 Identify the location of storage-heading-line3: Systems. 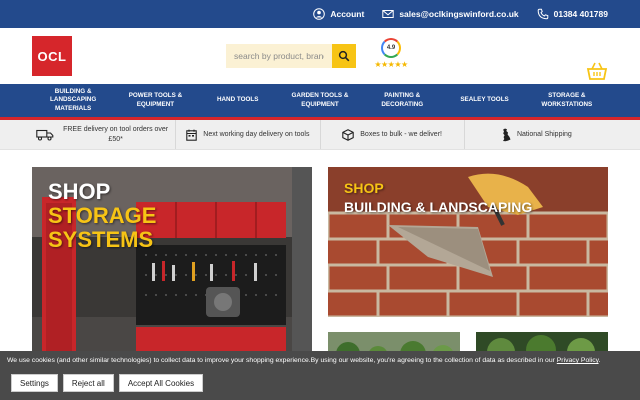
(101, 239).